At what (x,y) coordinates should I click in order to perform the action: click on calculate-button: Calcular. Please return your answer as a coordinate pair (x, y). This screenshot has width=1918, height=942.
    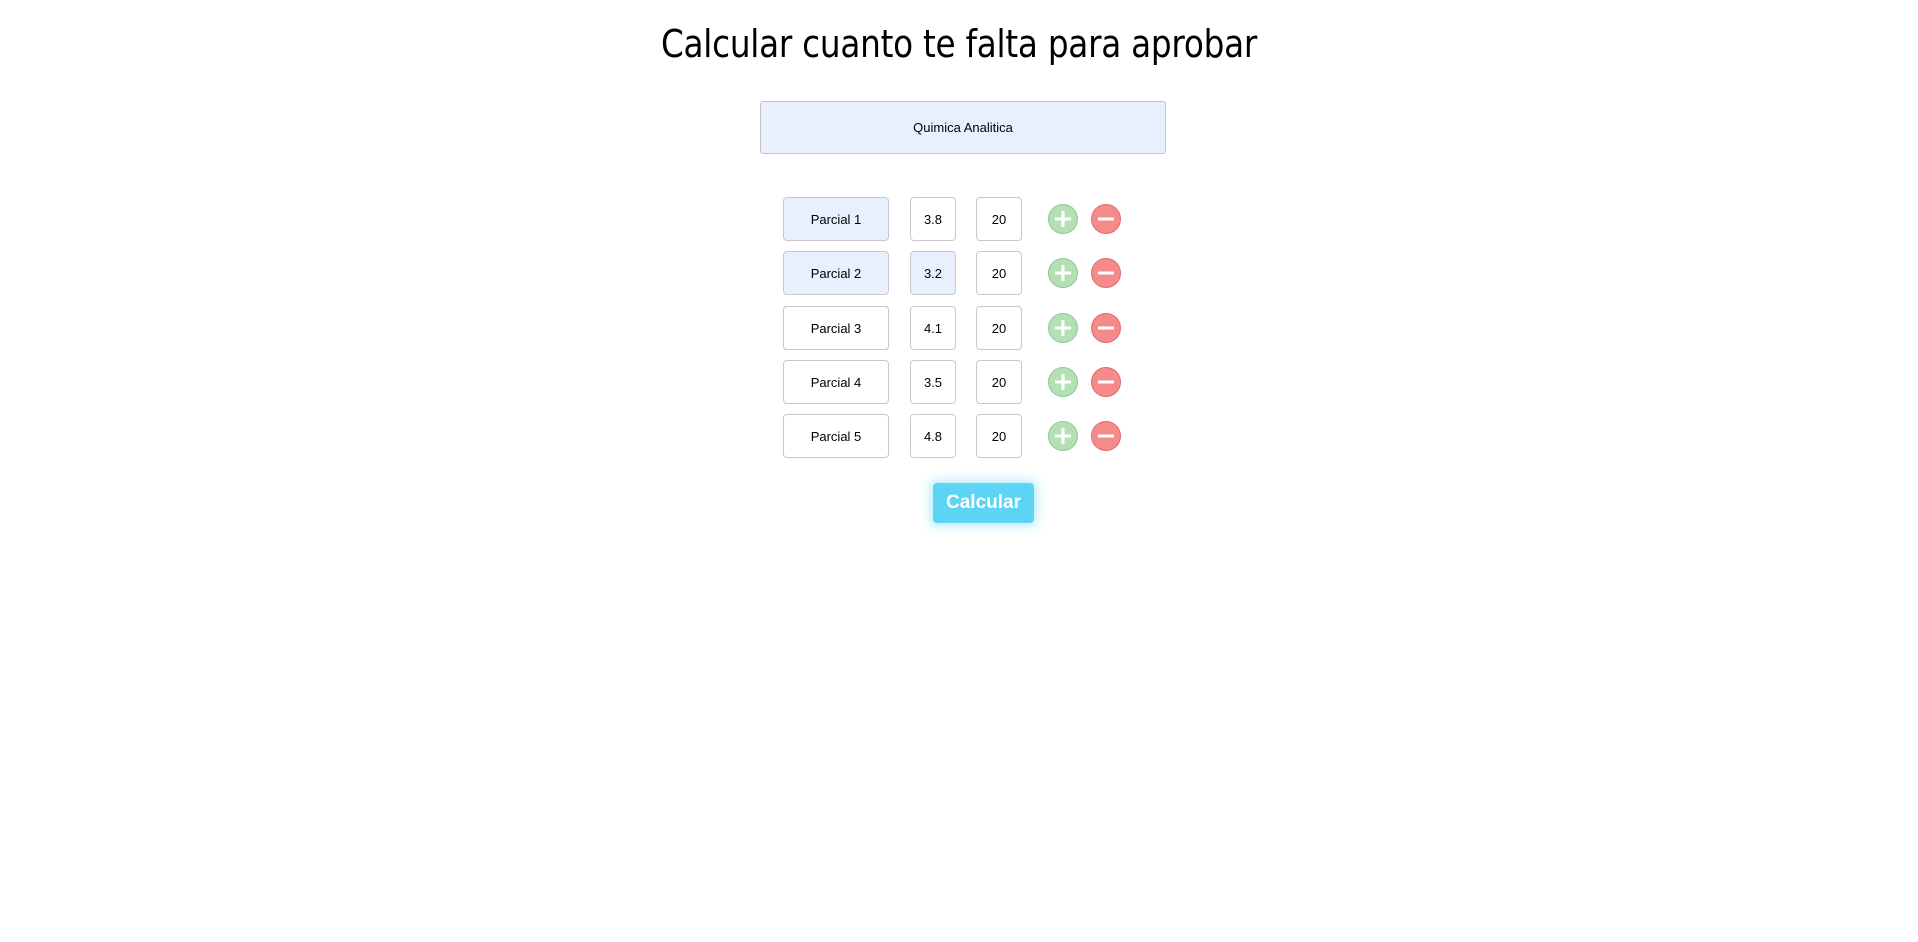
    Looking at the image, I should click on (983, 503).